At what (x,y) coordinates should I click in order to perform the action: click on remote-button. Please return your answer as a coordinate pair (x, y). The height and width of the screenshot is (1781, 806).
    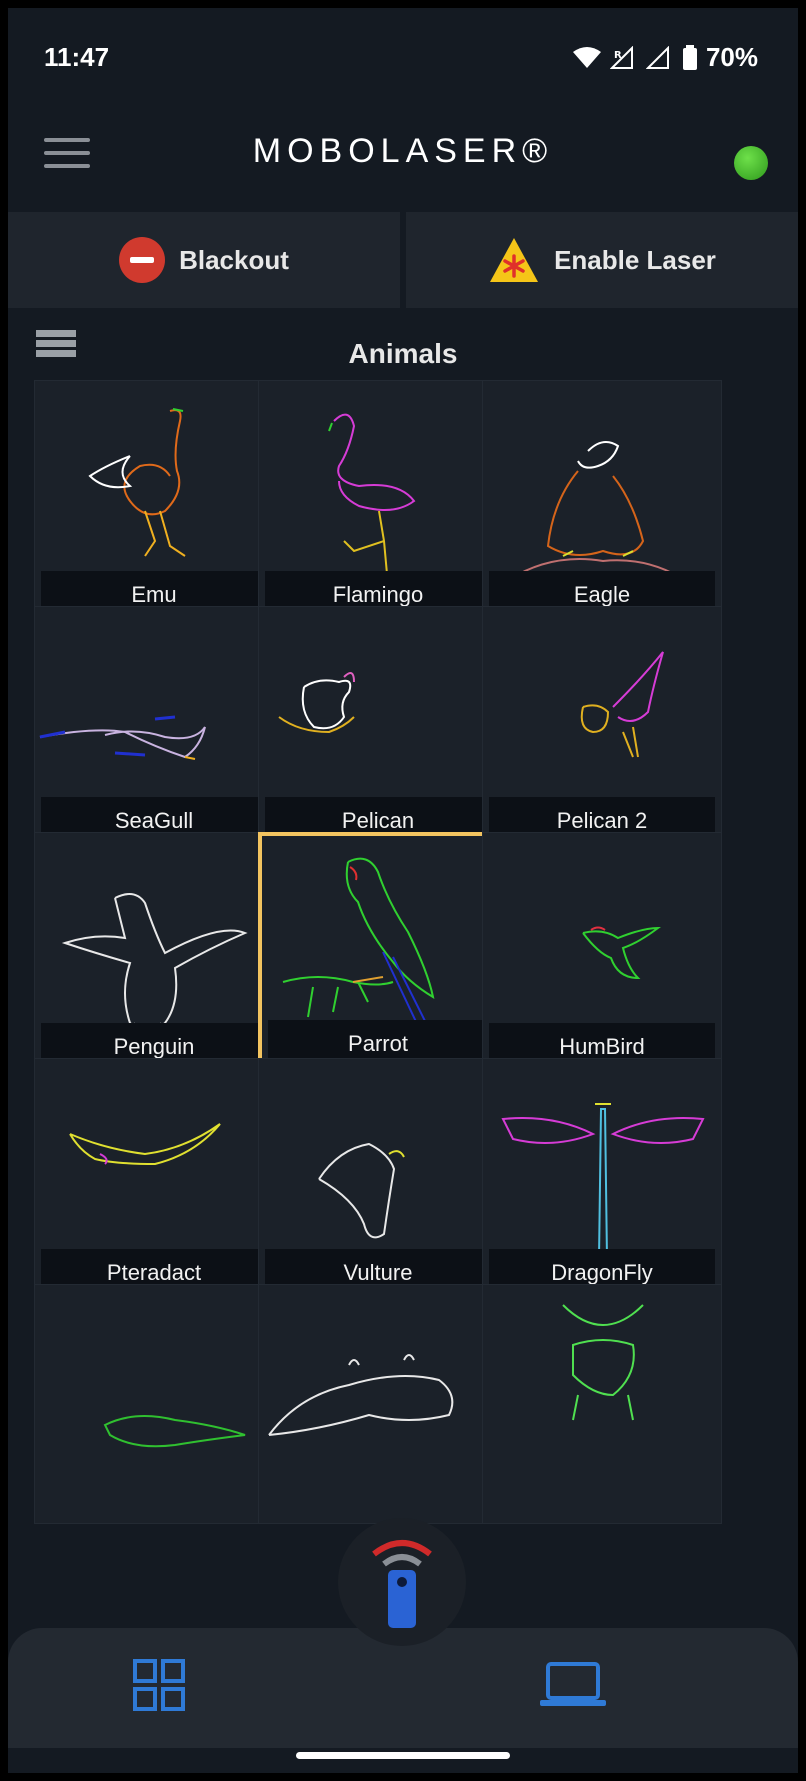
    Looking at the image, I should click on (402, 1582).